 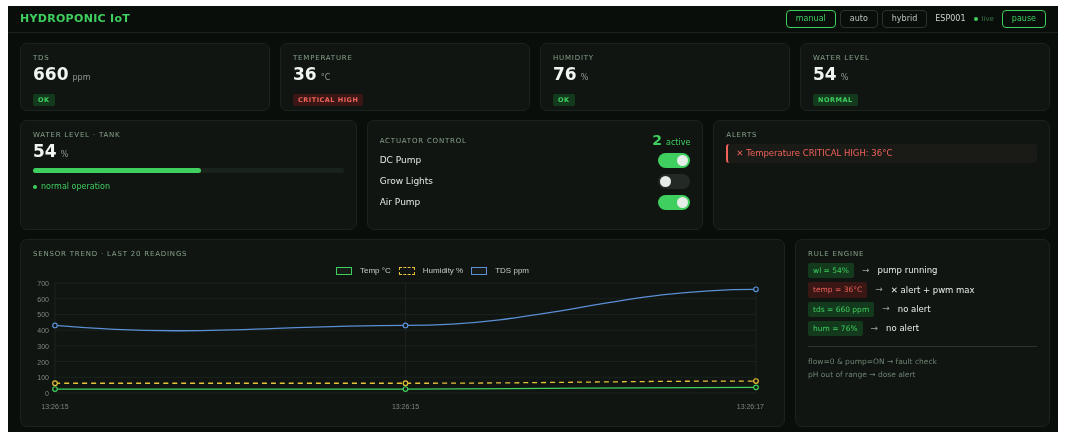 What do you see at coordinates (881, 153) in the screenshot?
I see `alert-item: ✕ Temperature CRITICAL HIGH: 36°C` at bounding box center [881, 153].